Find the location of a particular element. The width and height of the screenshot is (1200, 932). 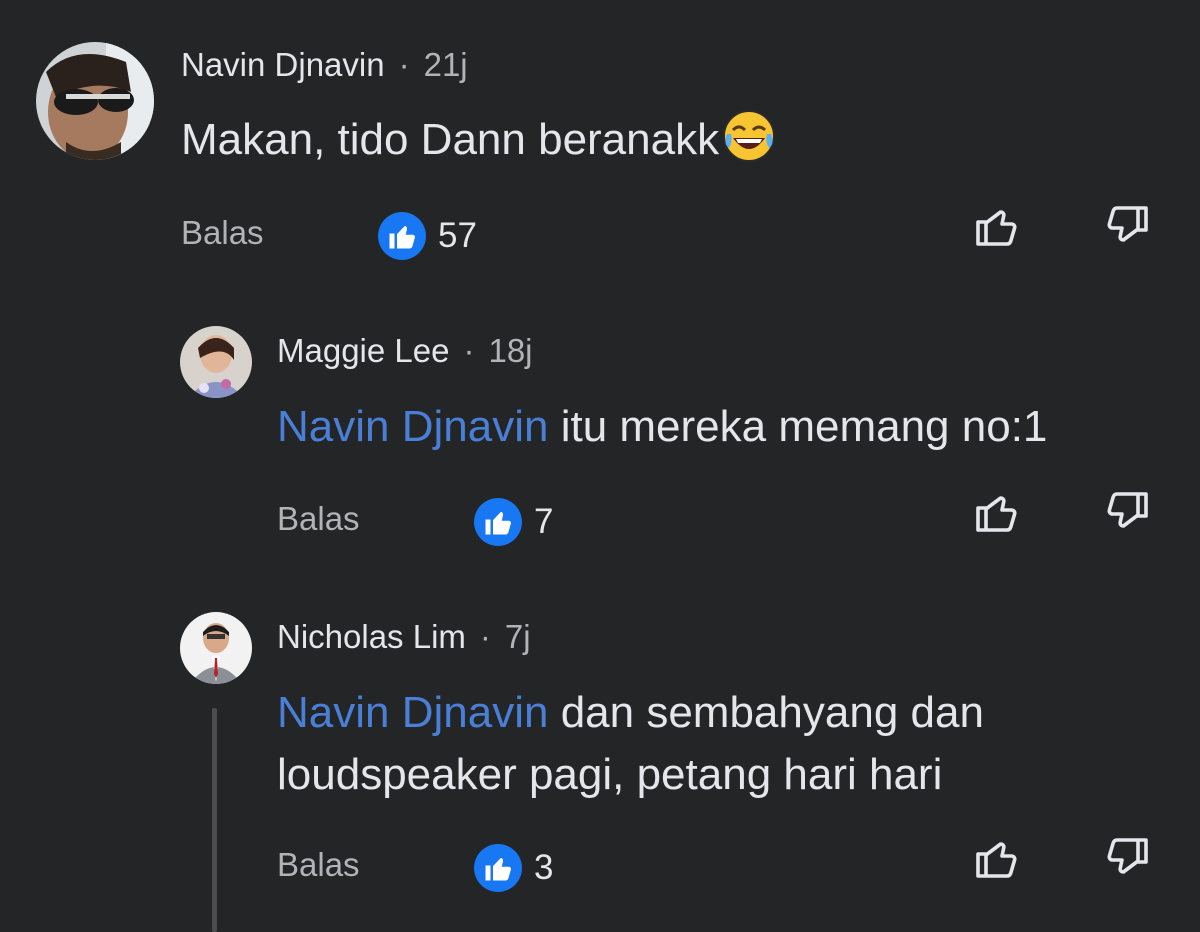

comment-text: Navin Djnavin itu mereka memang no:1 is located at coordinates (662, 426).